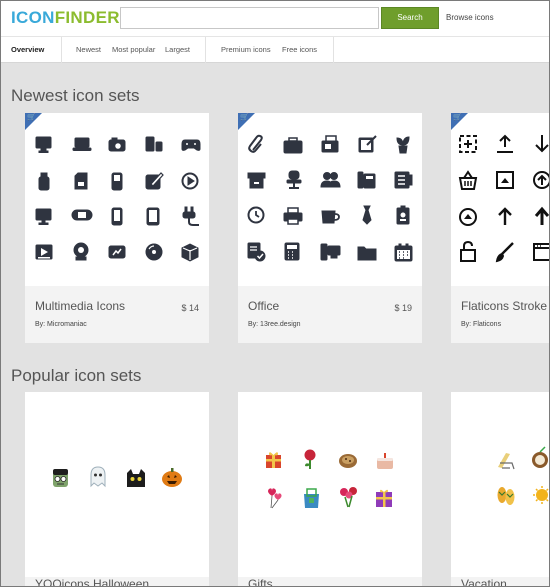 The width and height of the screenshot is (550, 587). I want to click on phone-icon, so click(366, 180).